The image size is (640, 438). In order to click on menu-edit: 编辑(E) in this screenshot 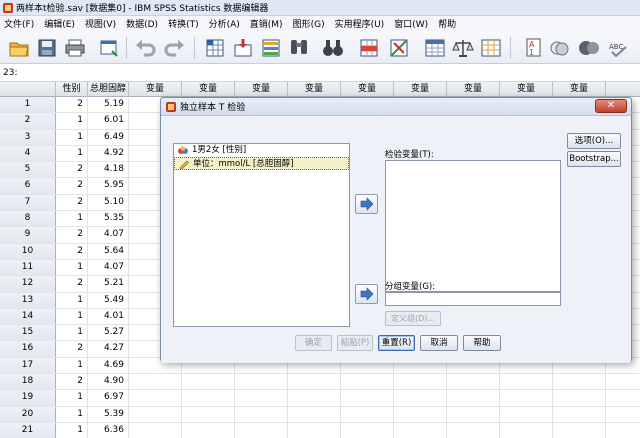, I will do `click(59, 23)`.